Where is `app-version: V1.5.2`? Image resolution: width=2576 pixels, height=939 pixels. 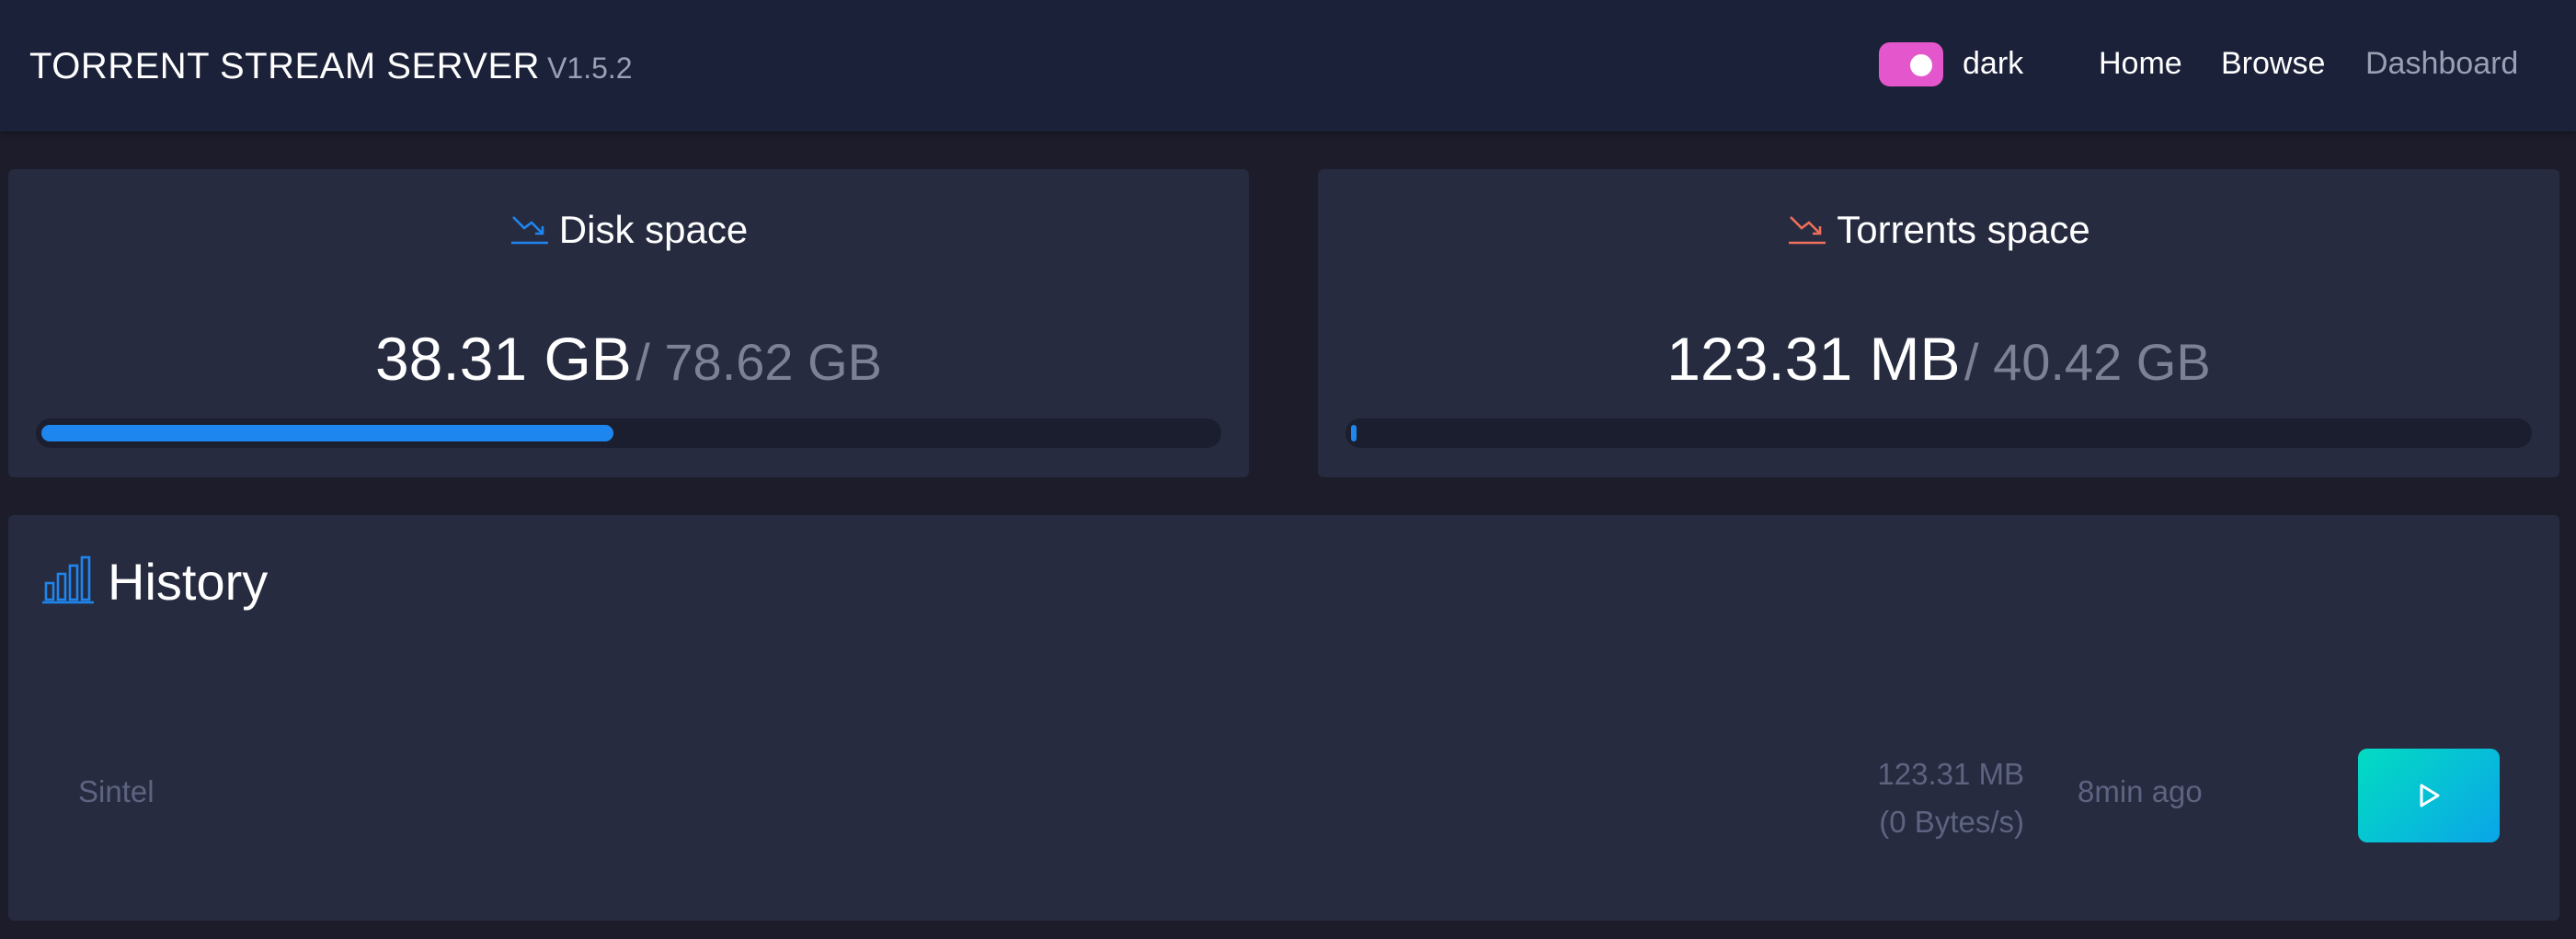
app-version: V1.5.2 is located at coordinates (590, 68).